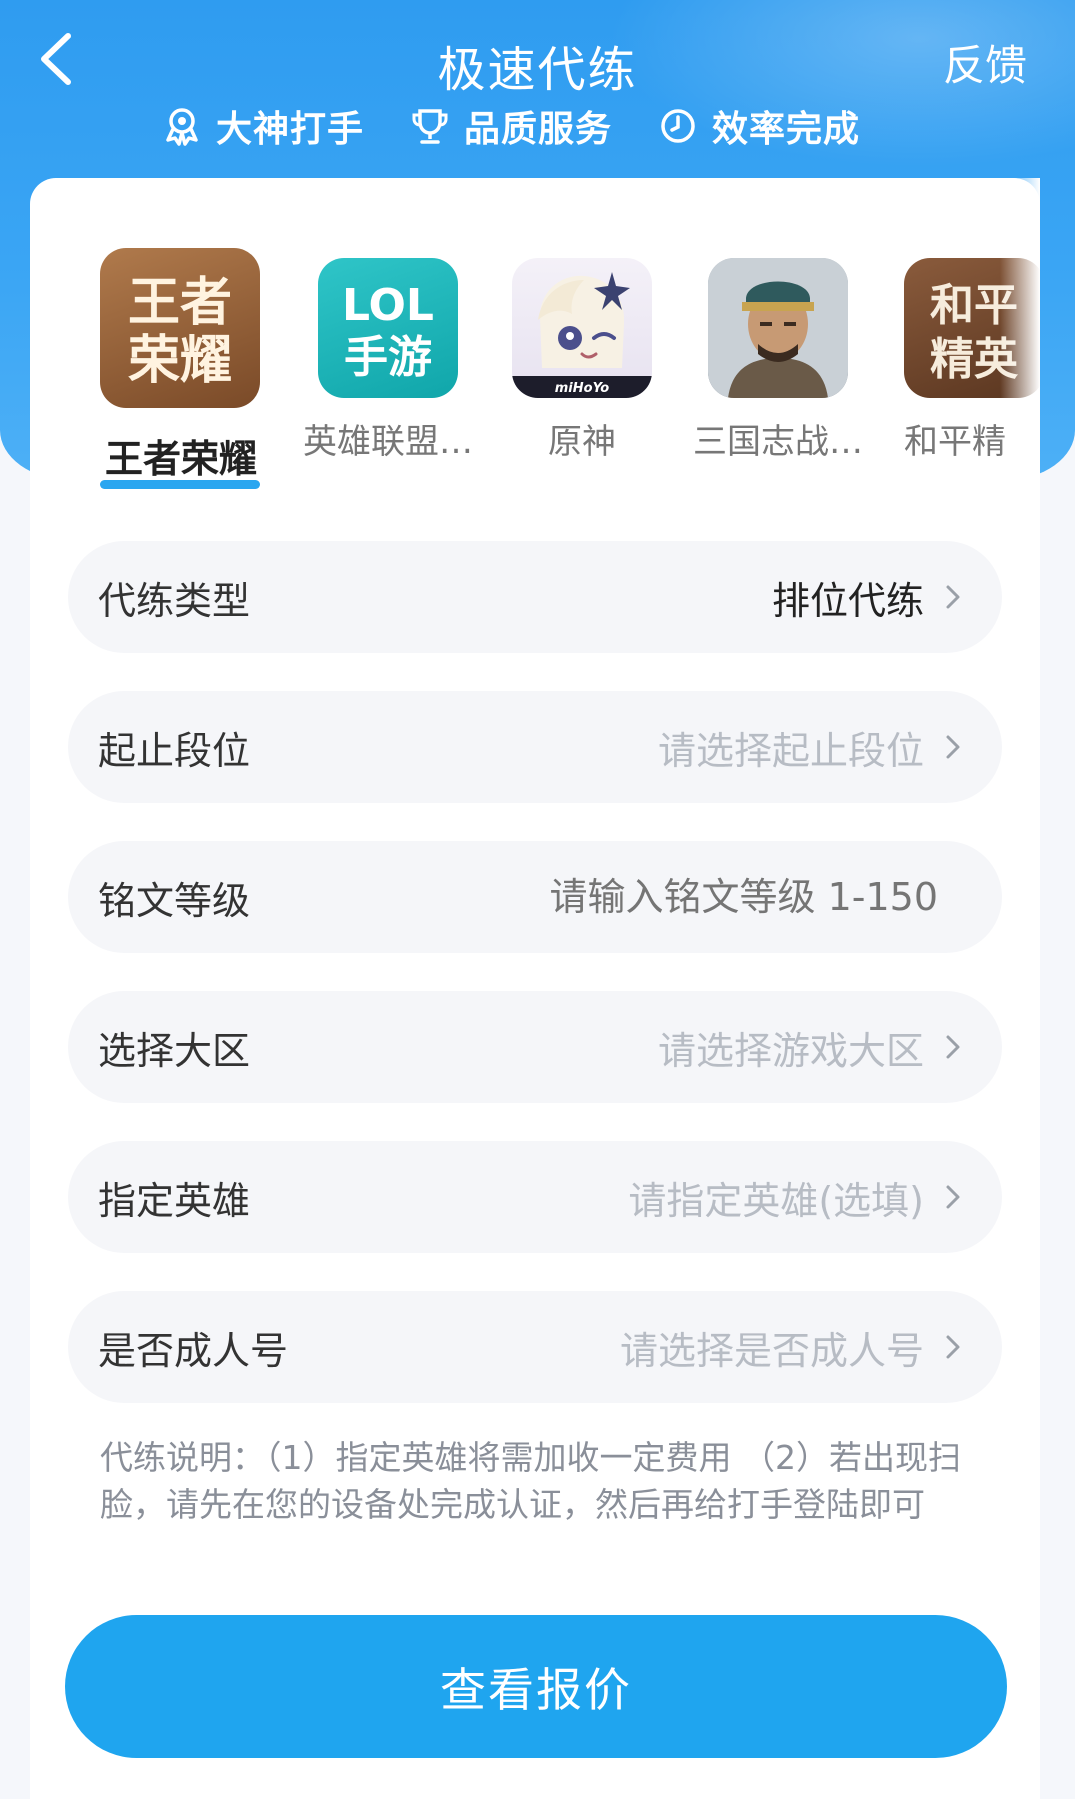 This screenshot has height=1799, width=1075. Describe the element at coordinates (180, 361) in the screenshot. I see `svg-text: 荣耀` at that location.